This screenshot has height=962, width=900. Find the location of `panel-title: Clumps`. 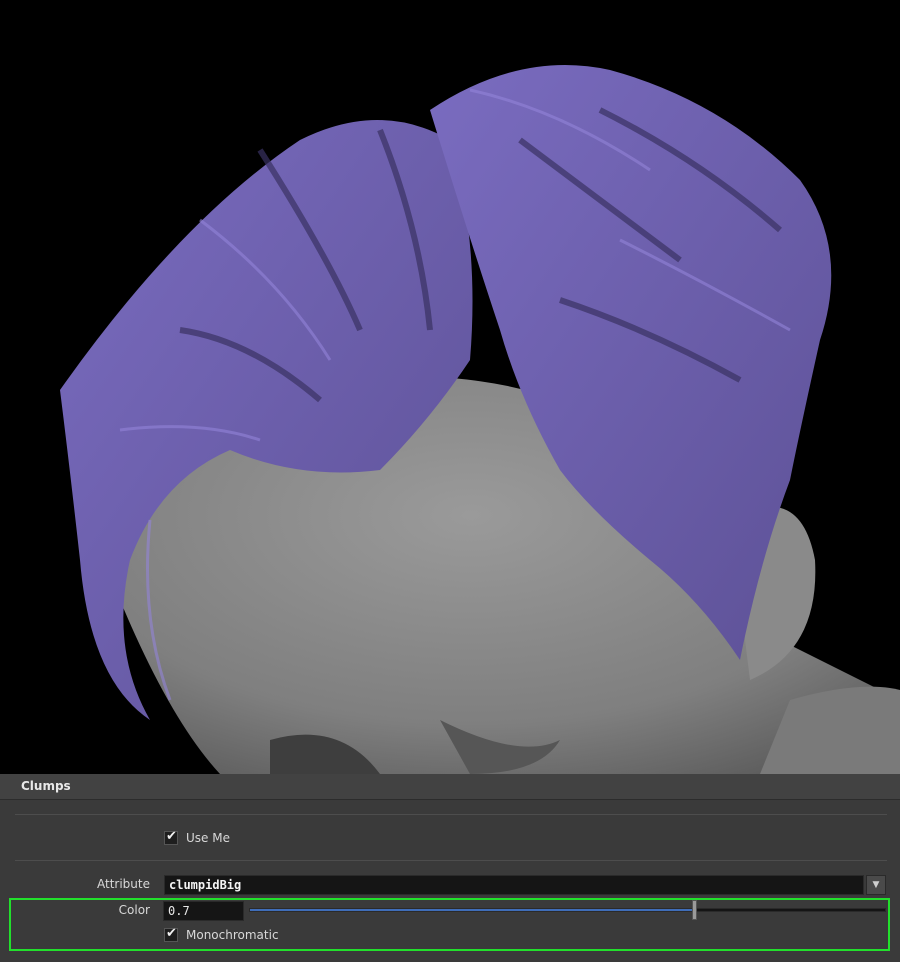

panel-title: Clumps is located at coordinates (46, 786).